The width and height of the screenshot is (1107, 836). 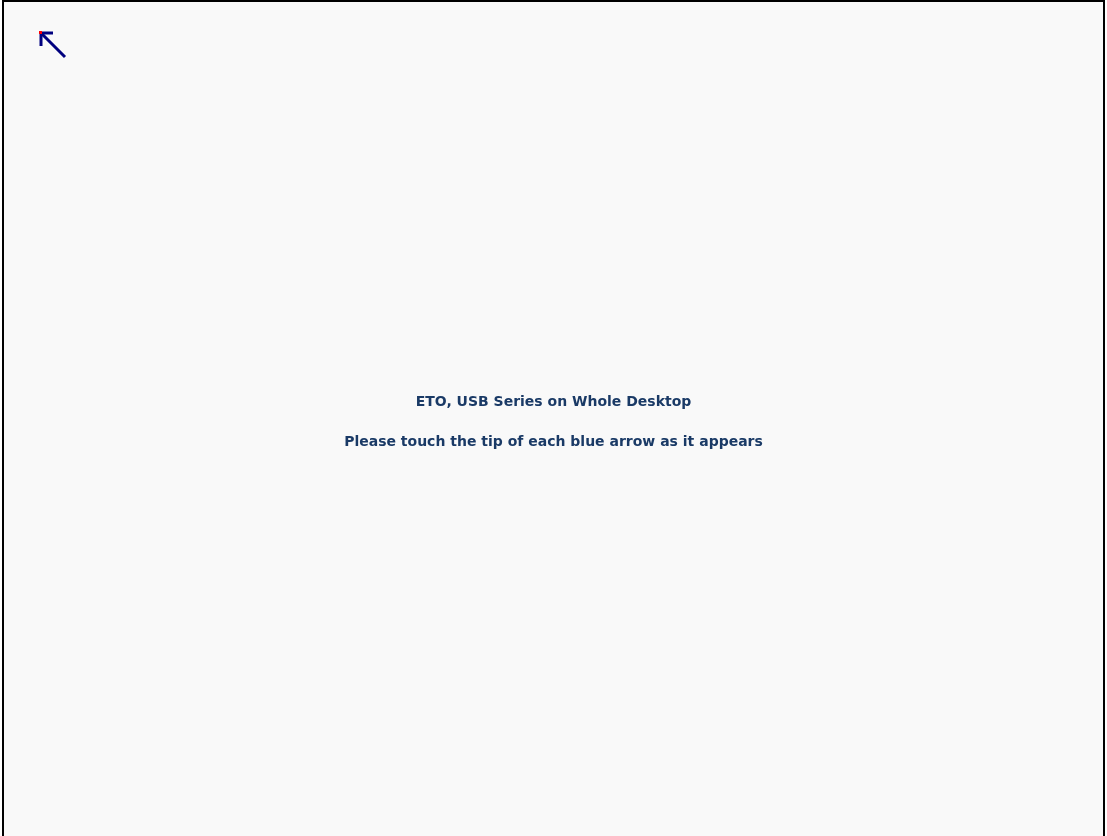 What do you see at coordinates (553, 401) in the screenshot?
I see `calibration-title: ETO, USB Series on Whole Desktop` at bounding box center [553, 401].